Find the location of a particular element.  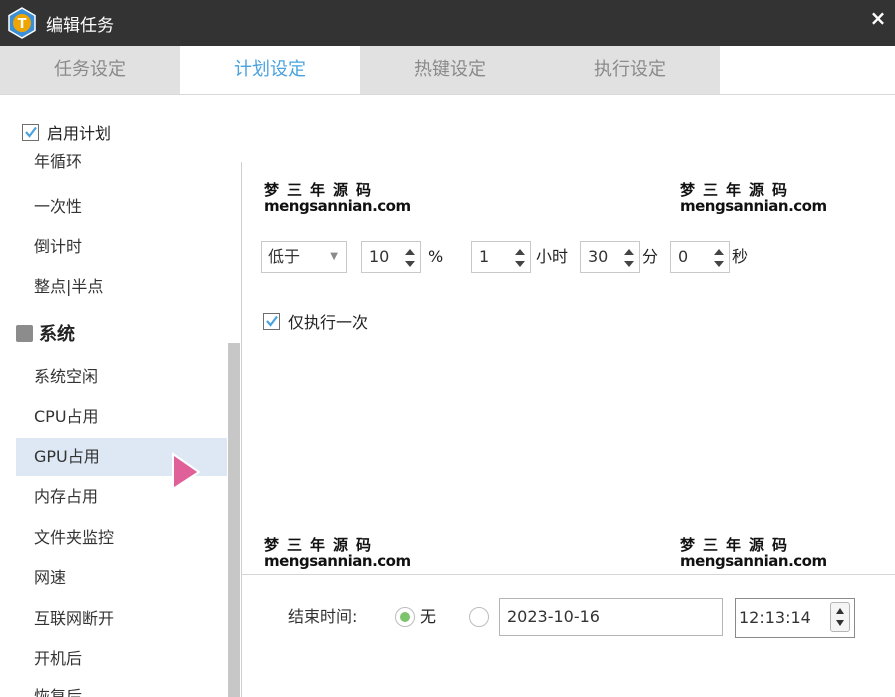

tab-bar: 任务设定 计划设定 热键设定 执行设定 is located at coordinates (447, 70).